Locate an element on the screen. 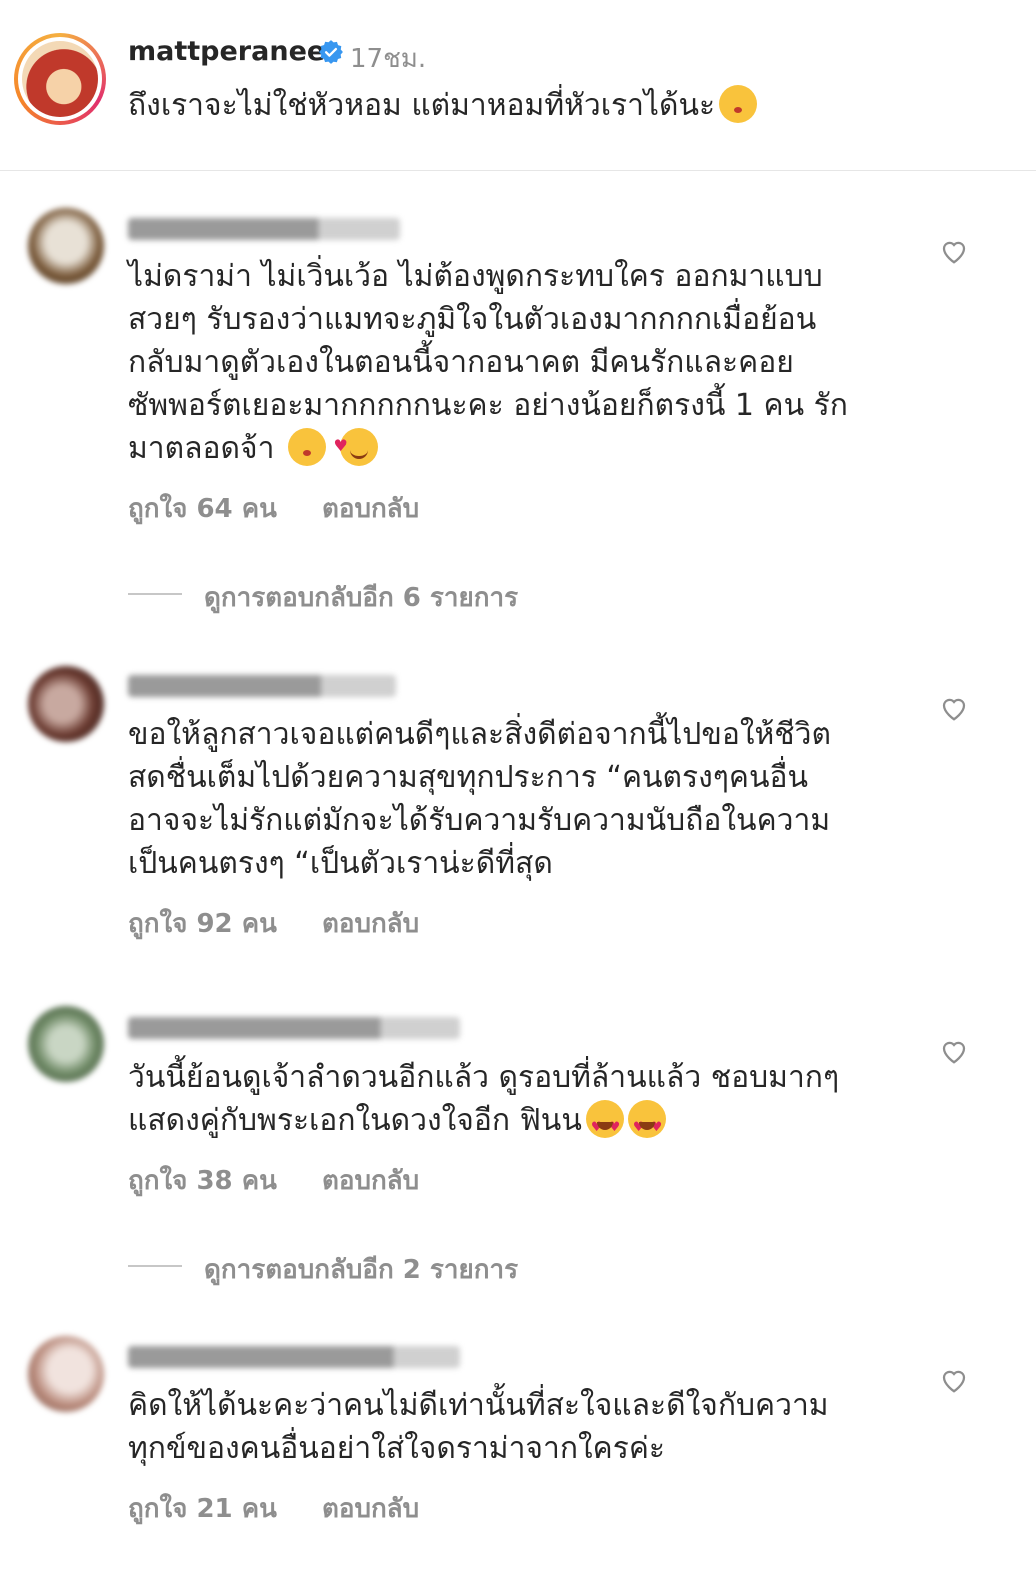 The height and width of the screenshot is (1583, 1036). post-timestamp: 17ชม. is located at coordinates (388, 59).